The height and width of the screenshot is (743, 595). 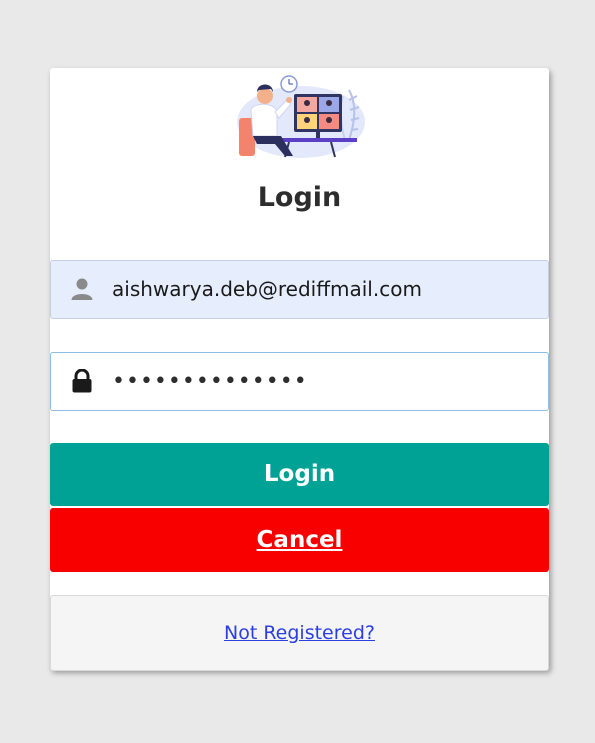 I want to click on user-icon, so click(x=82, y=289).